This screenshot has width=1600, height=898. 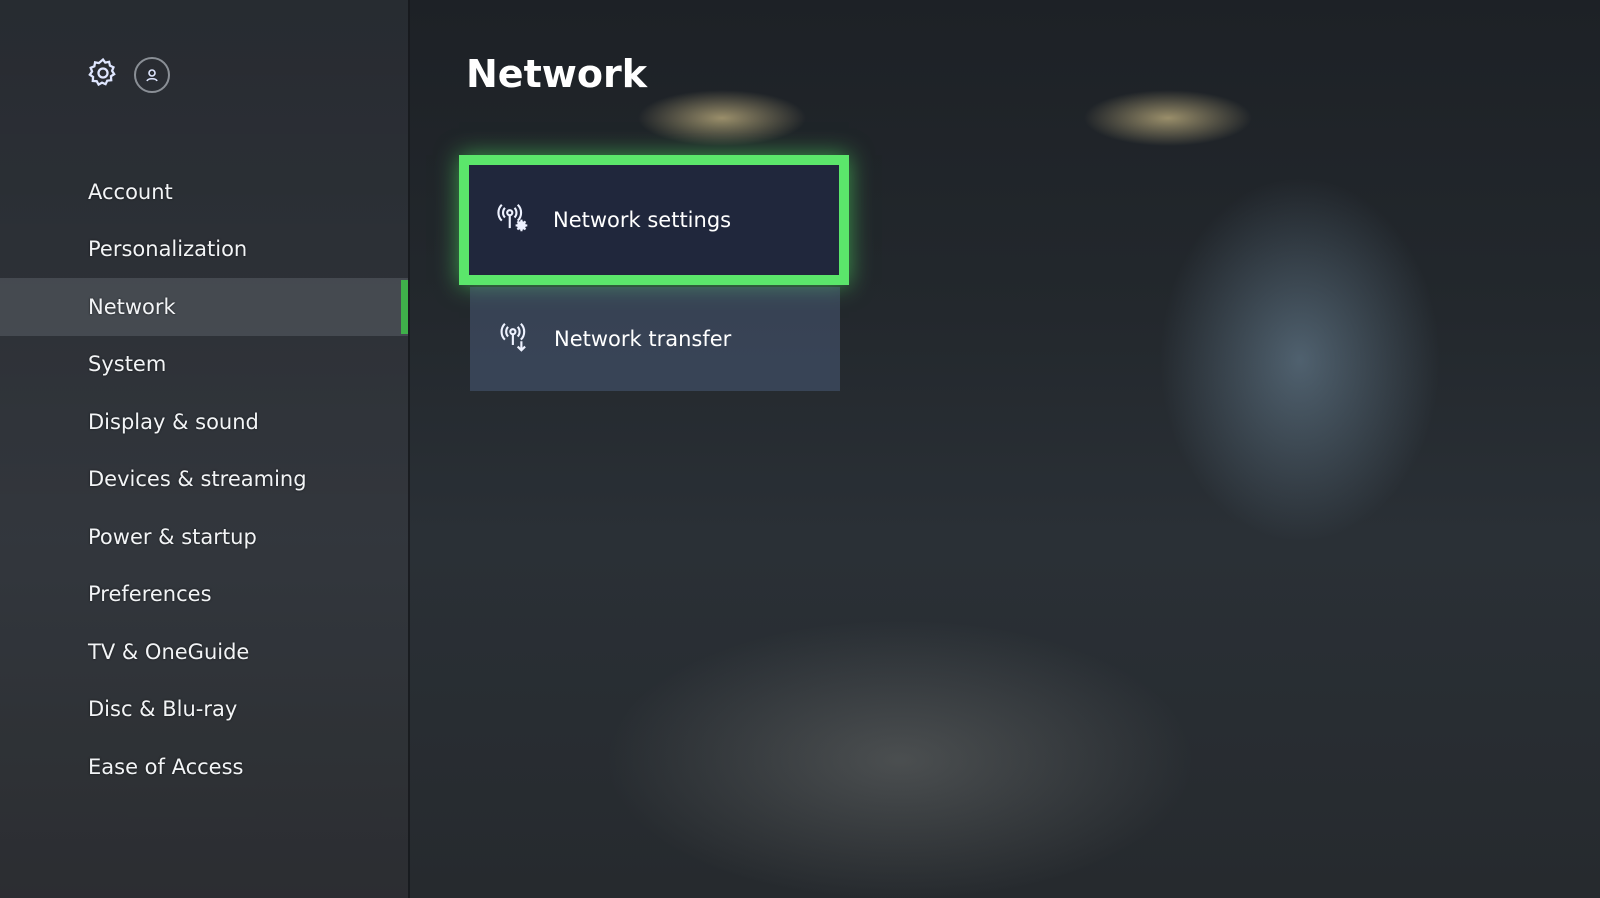 I want to click on sidebar-item-label: Devices & streaming, so click(x=197, y=479).